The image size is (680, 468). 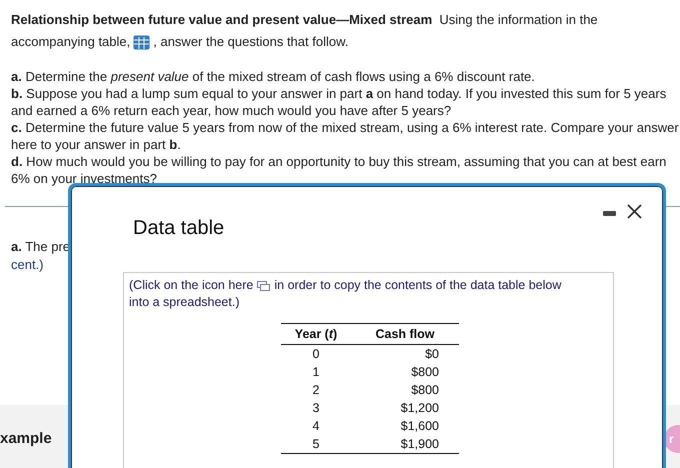 What do you see at coordinates (304, 20) in the screenshot?
I see `intro-text: Relationship between future value and present value—Mixed stream Using the information in the` at bounding box center [304, 20].